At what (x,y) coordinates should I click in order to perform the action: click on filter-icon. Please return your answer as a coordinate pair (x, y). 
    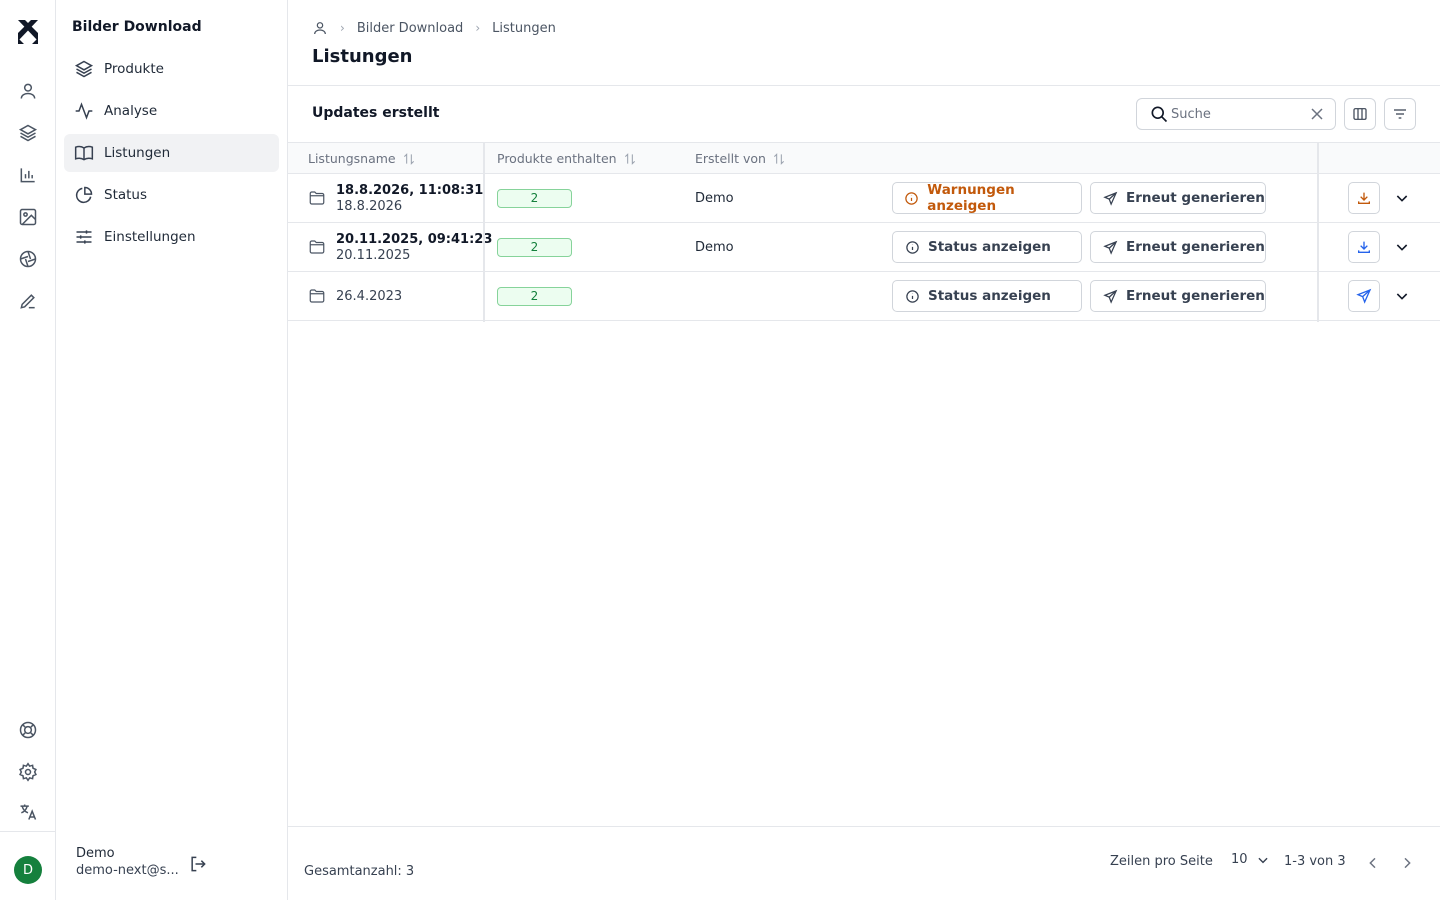
    Looking at the image, I should click on (1400, 114).